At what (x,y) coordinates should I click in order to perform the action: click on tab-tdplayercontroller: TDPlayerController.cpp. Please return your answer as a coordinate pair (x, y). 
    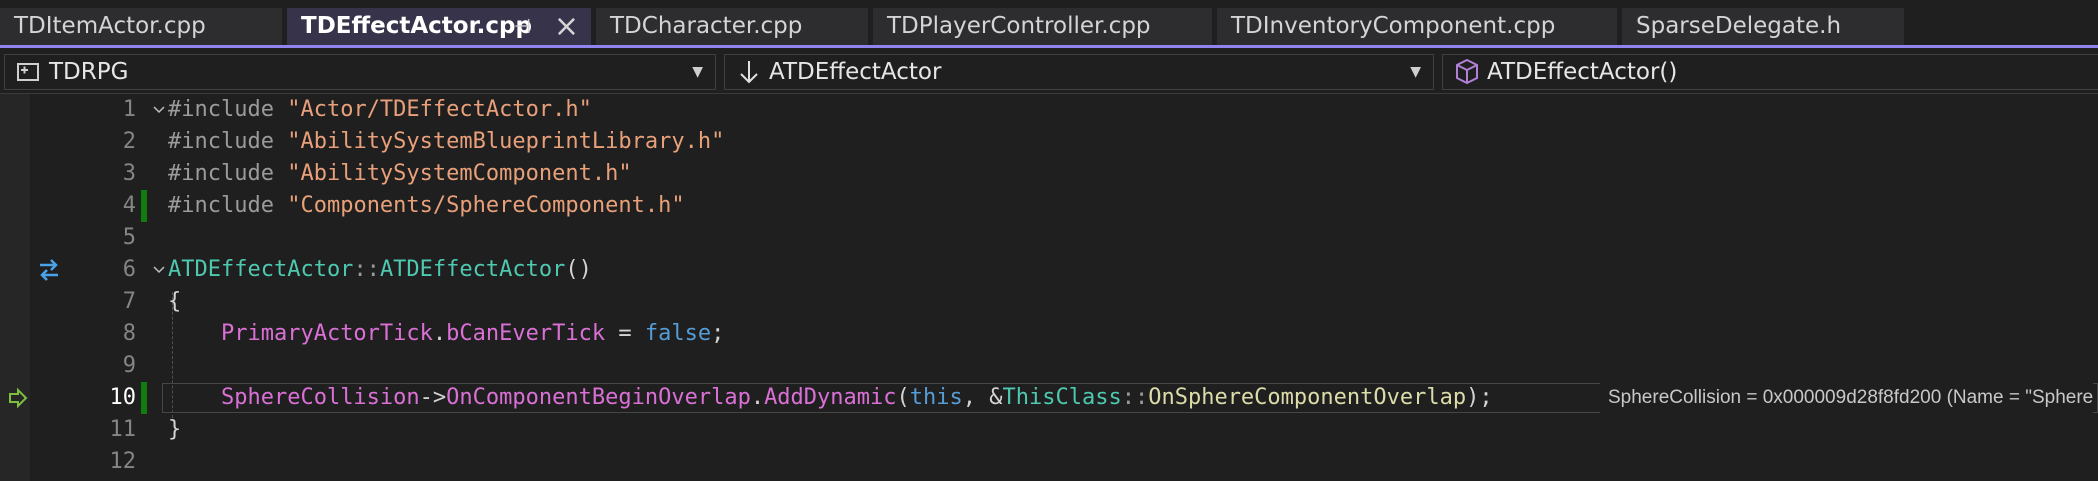
    Looking at the image, I should click on (1042, 26).